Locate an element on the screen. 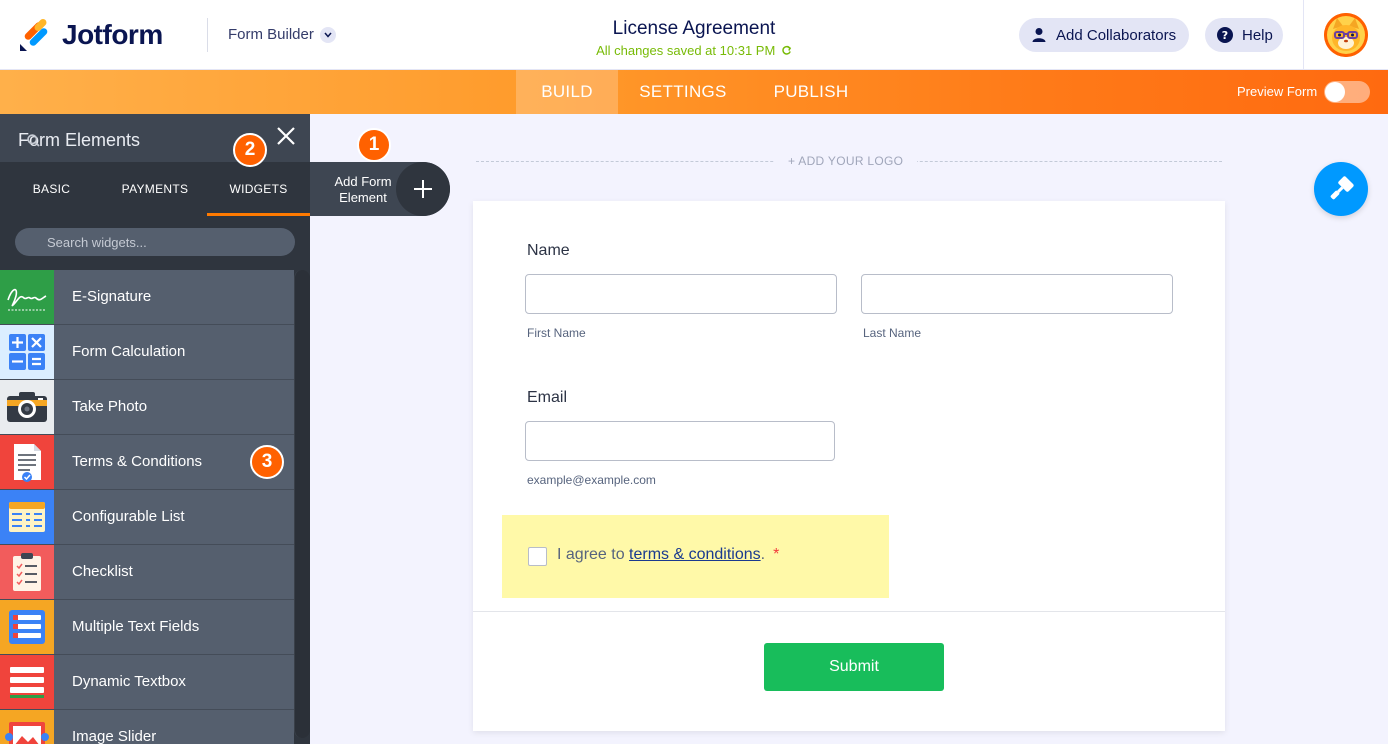 This screenshot has width=1388, height=744. textbox-icon is located at coordinates (27, 682).